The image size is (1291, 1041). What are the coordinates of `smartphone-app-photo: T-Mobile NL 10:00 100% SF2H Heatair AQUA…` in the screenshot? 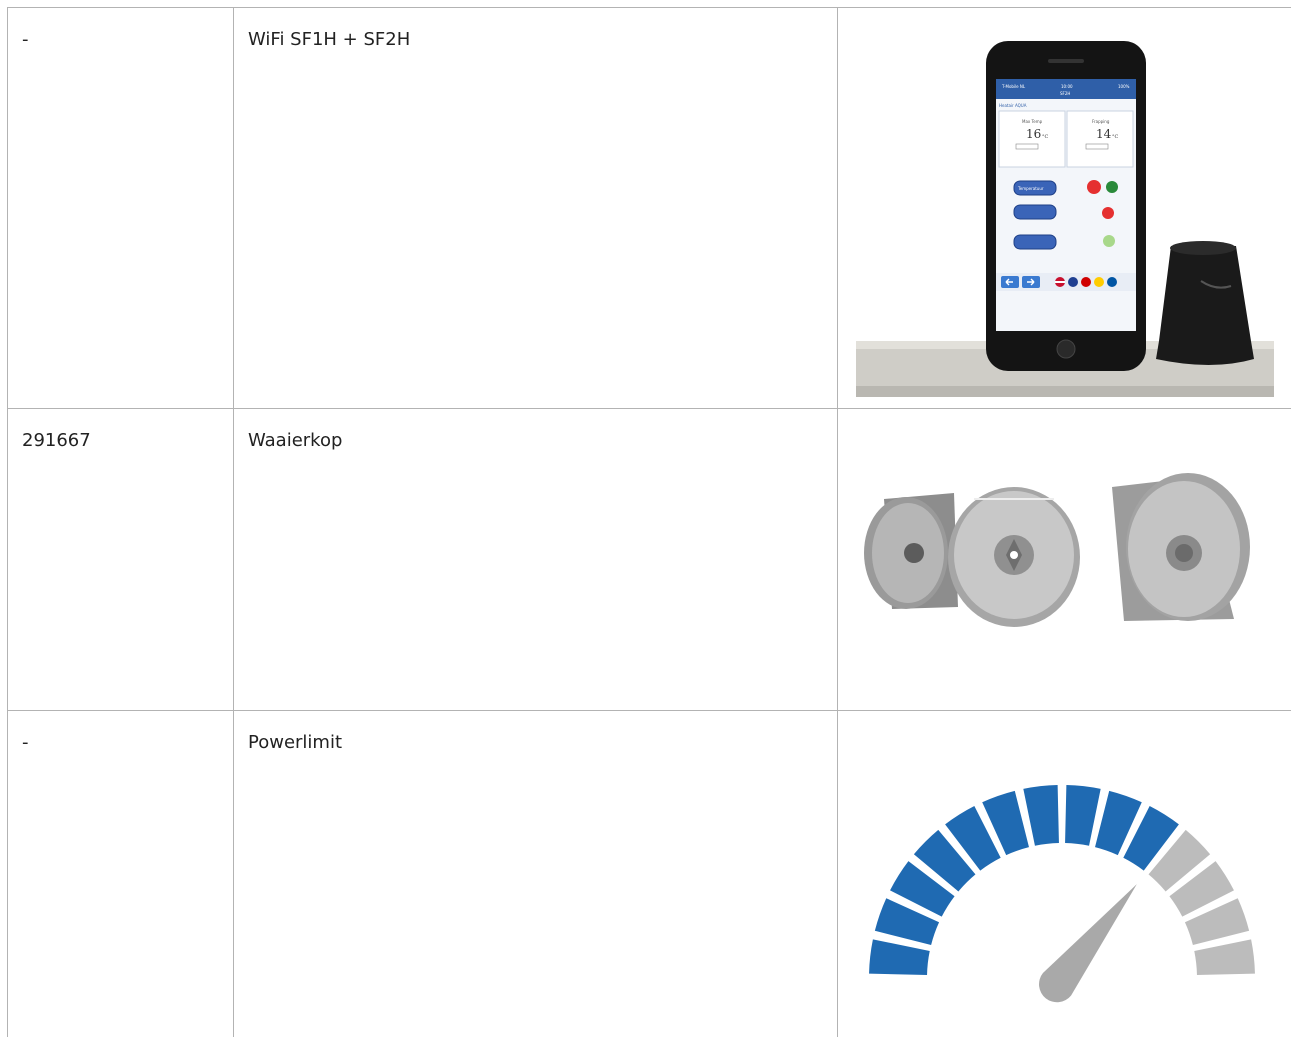 It's located at (1065, 219).